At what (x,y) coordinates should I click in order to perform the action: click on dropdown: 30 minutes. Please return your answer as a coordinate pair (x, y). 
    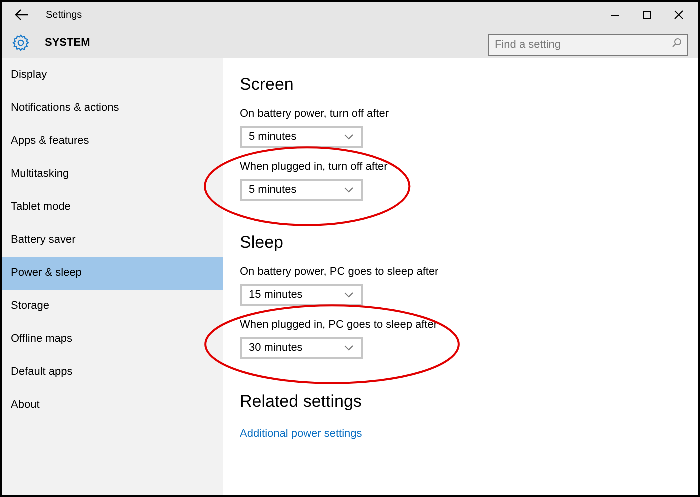
    Looking at the image, I should click on (301, 348).